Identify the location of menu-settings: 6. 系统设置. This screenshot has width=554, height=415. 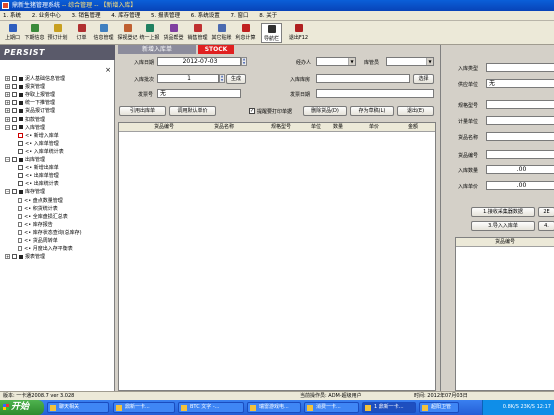
(205, 16).